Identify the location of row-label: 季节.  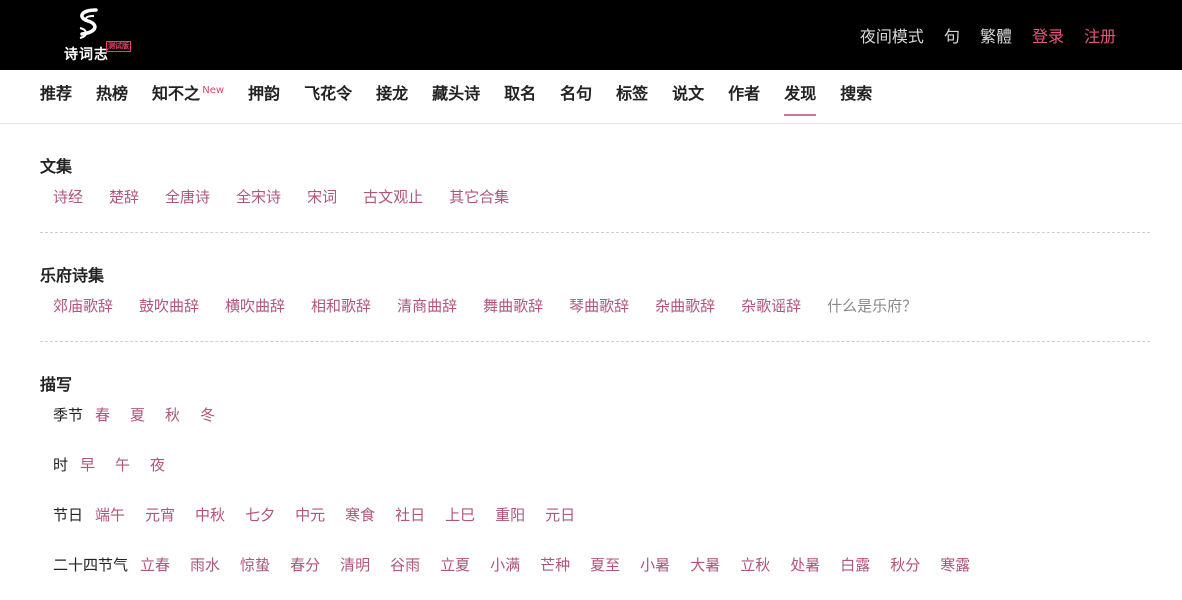
(68, 415).